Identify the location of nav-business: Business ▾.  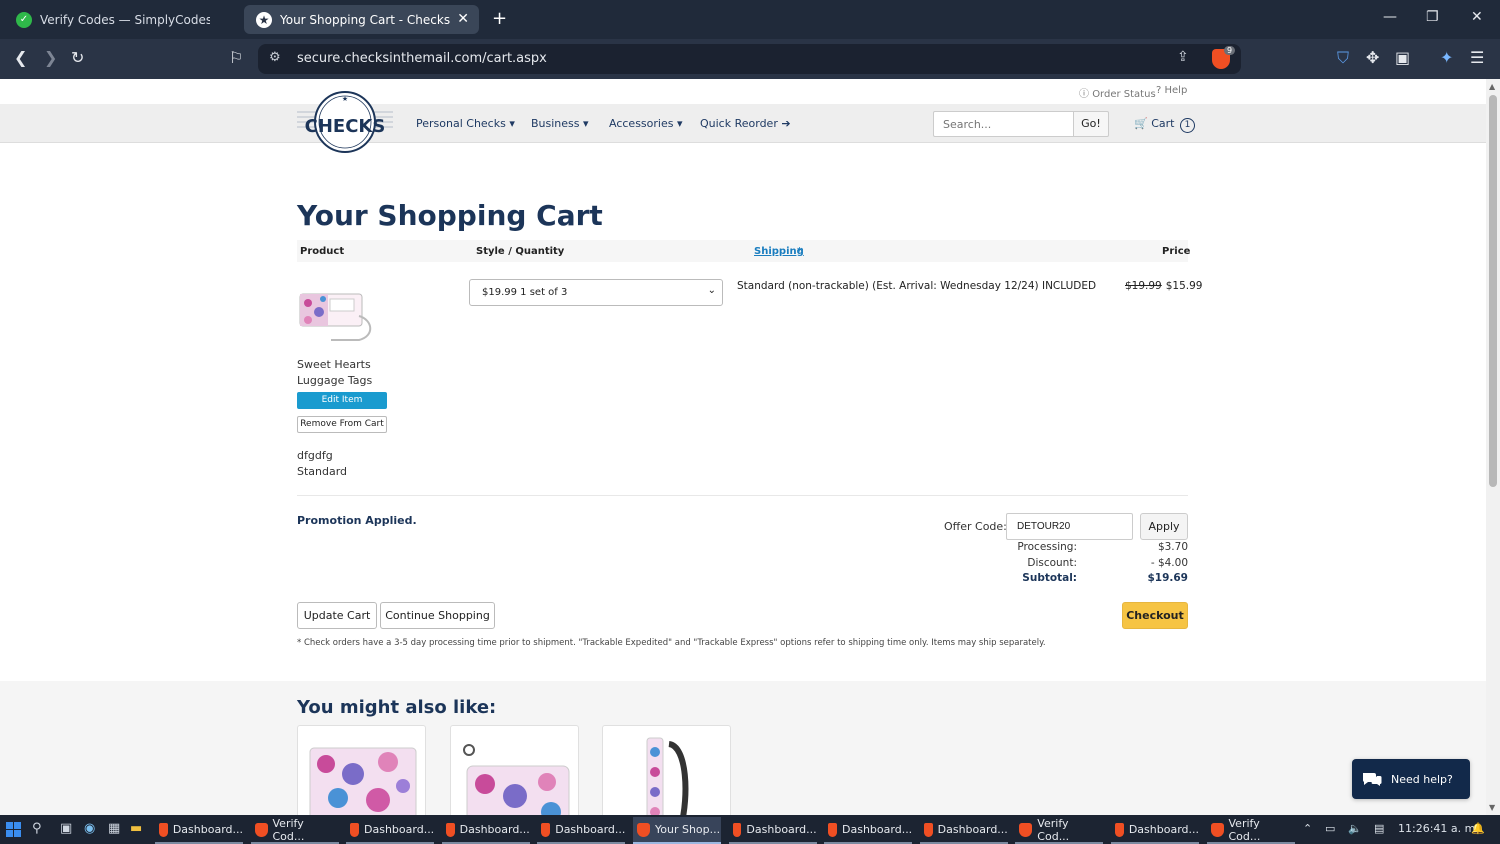
(560, 123).